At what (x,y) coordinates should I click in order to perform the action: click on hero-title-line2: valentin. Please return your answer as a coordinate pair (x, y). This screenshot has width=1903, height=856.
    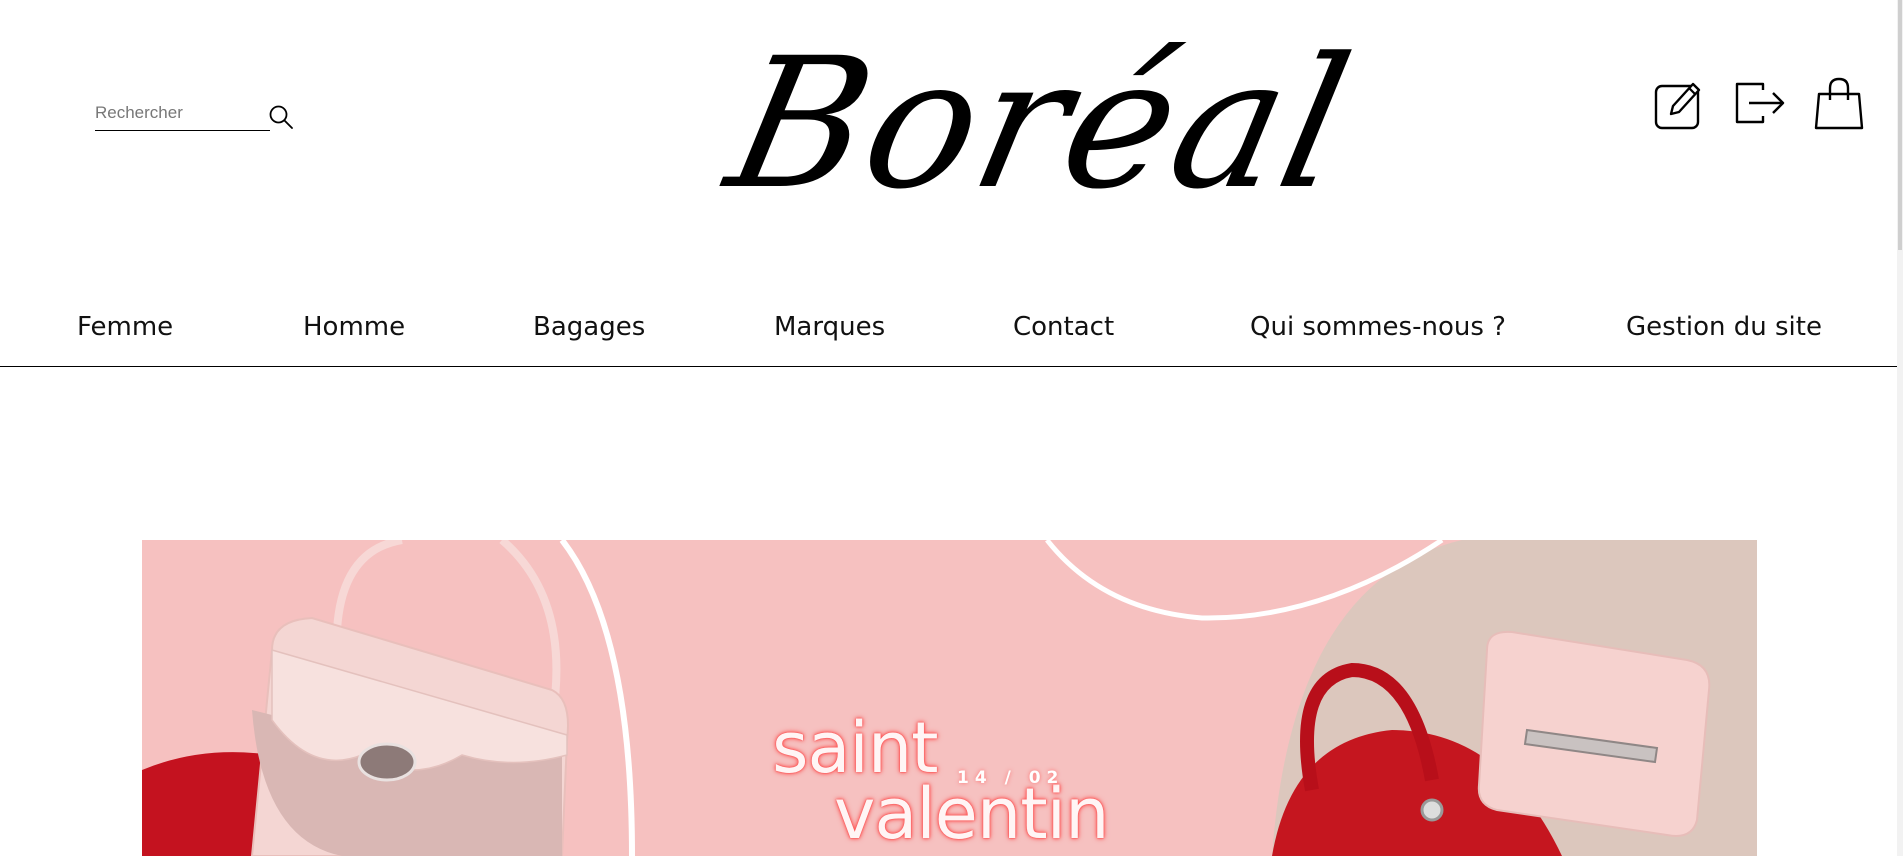
    Looking at the image, I should click on (971, 814).